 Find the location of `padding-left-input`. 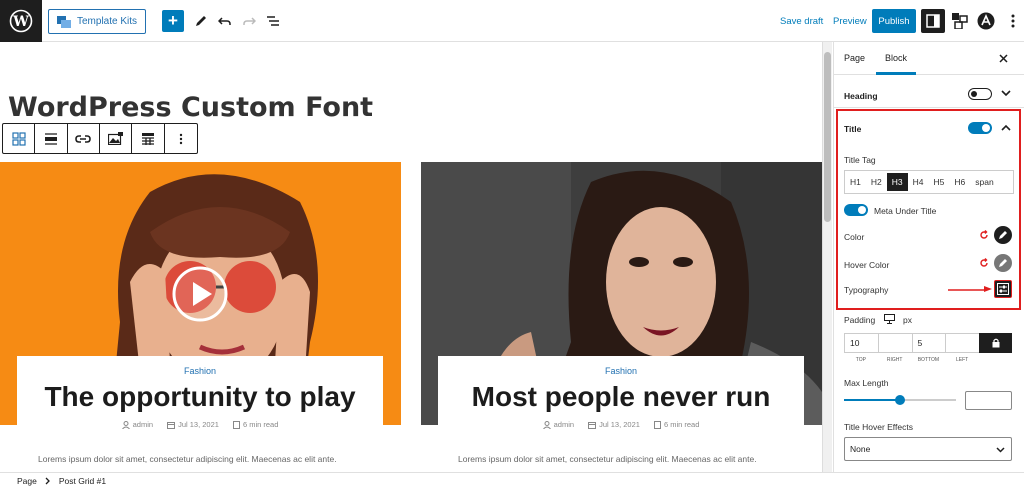

padding-left-input is located at coordinates (962, 343).